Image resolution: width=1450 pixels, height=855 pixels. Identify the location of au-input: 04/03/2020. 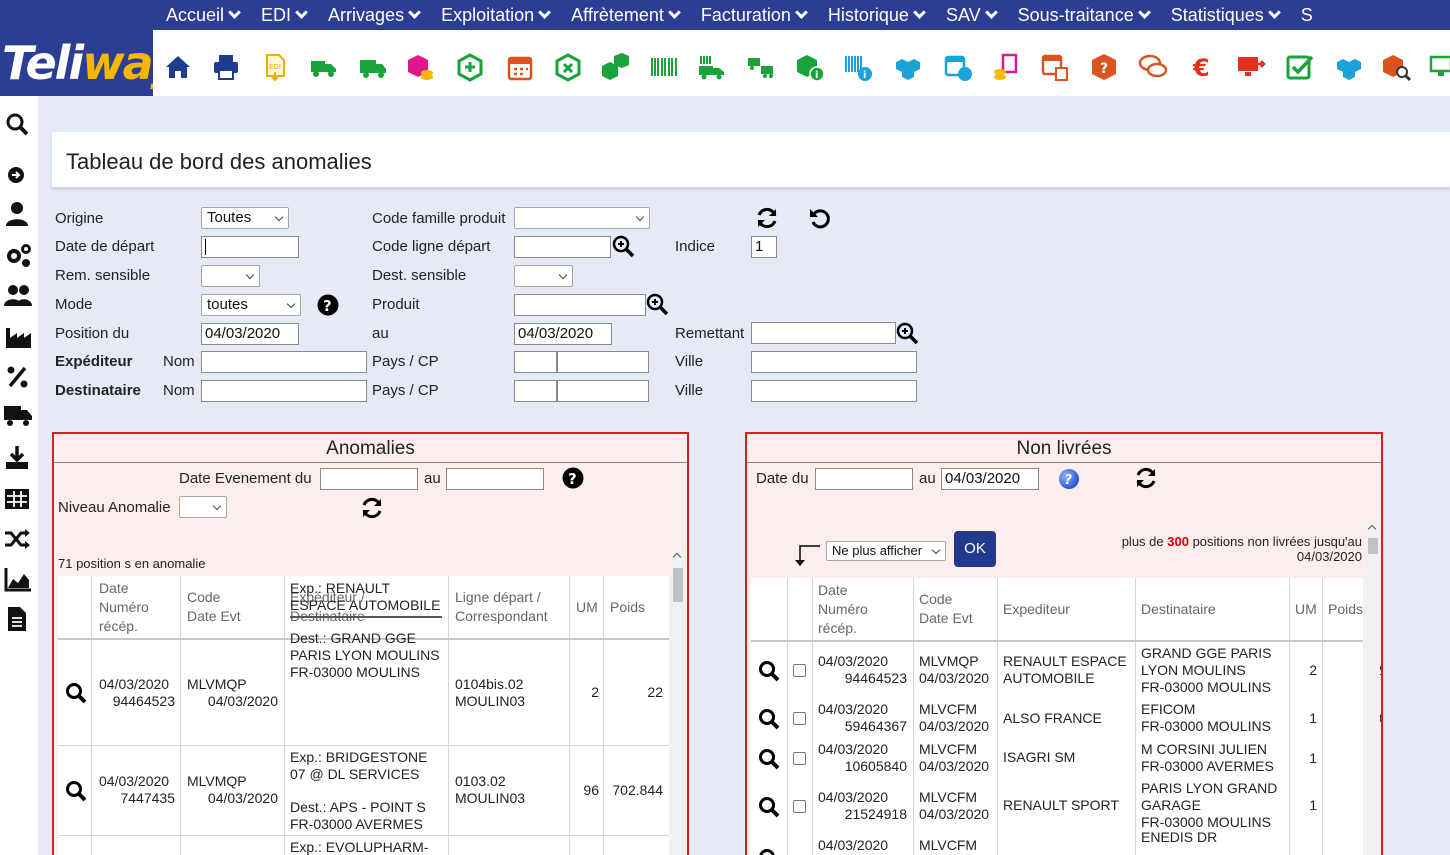
(563, 334).